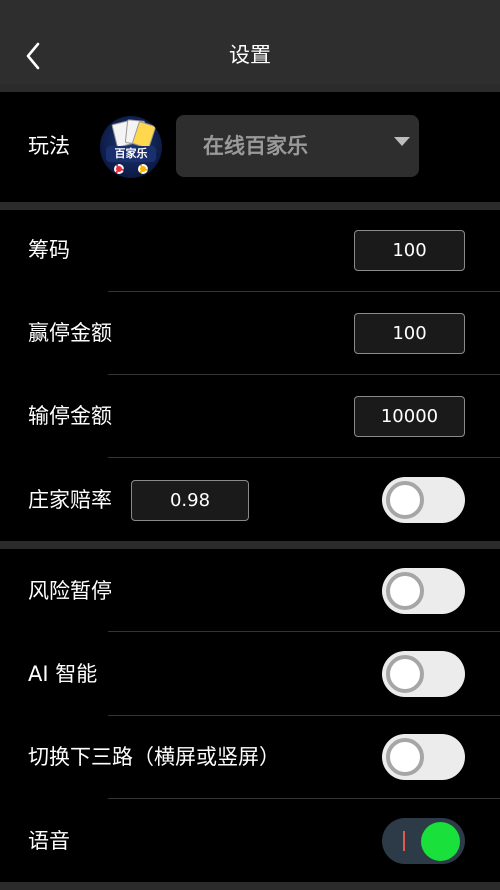 The image size is (500, 890). What do you see at coordinates (255, 146) in the screenshot?
I see `game-mode-selected: 在线百家乐` at bounding box center [255, 146].